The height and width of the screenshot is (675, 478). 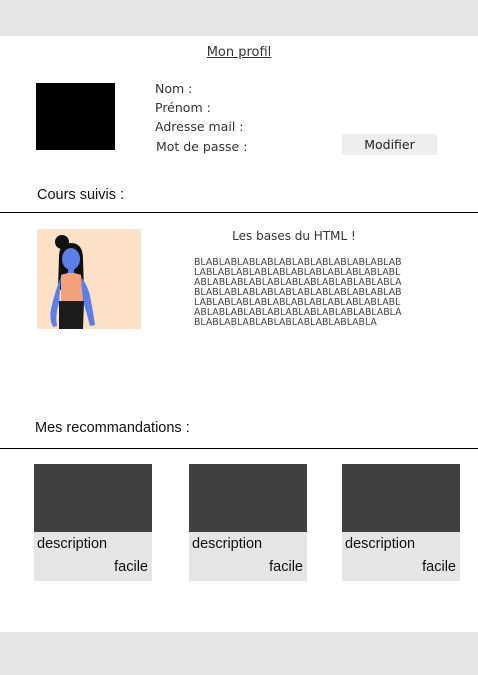 I want to click on modify-button: Modifier, so click(x=389, y=144).